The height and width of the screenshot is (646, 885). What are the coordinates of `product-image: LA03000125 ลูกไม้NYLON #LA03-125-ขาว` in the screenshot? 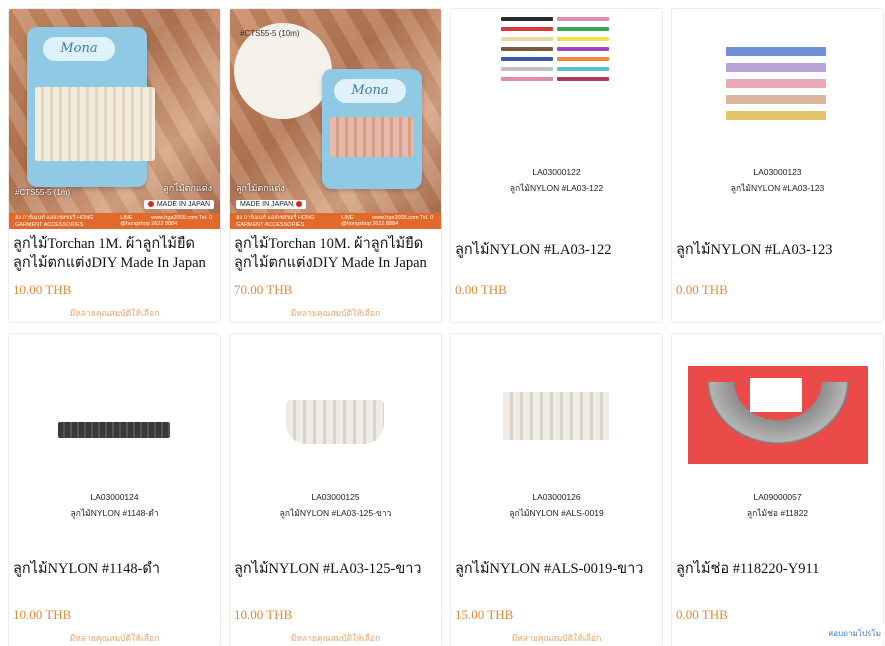 It's located at (335, 444).